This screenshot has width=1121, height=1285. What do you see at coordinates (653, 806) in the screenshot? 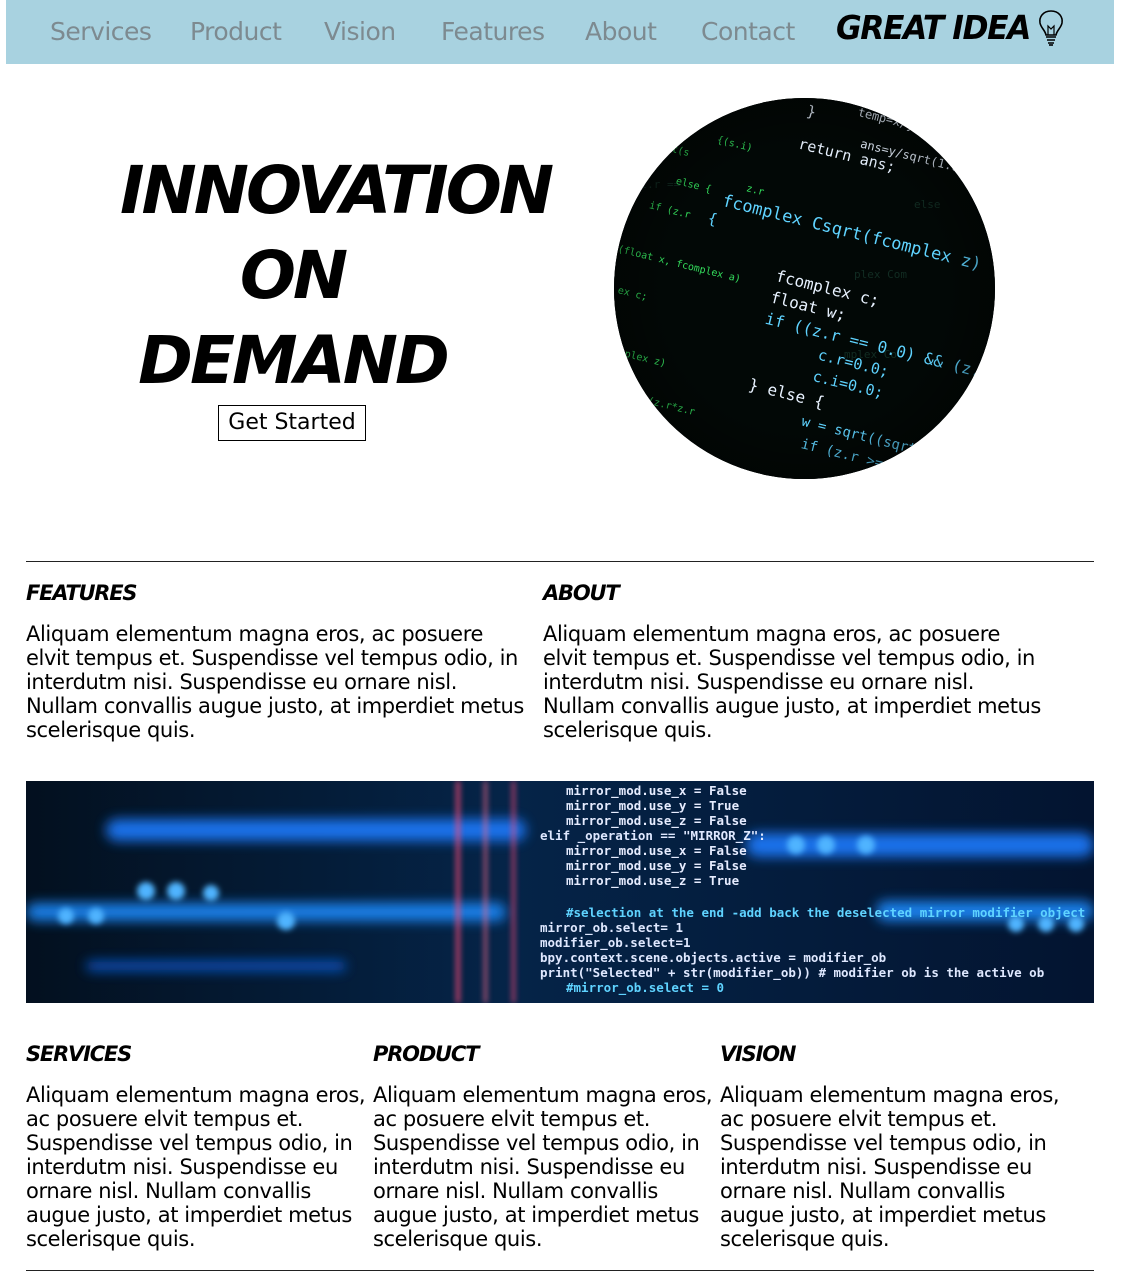
I see `banner-code-line: mirror_mod.use_y = True` at bounding box center [653, 806].